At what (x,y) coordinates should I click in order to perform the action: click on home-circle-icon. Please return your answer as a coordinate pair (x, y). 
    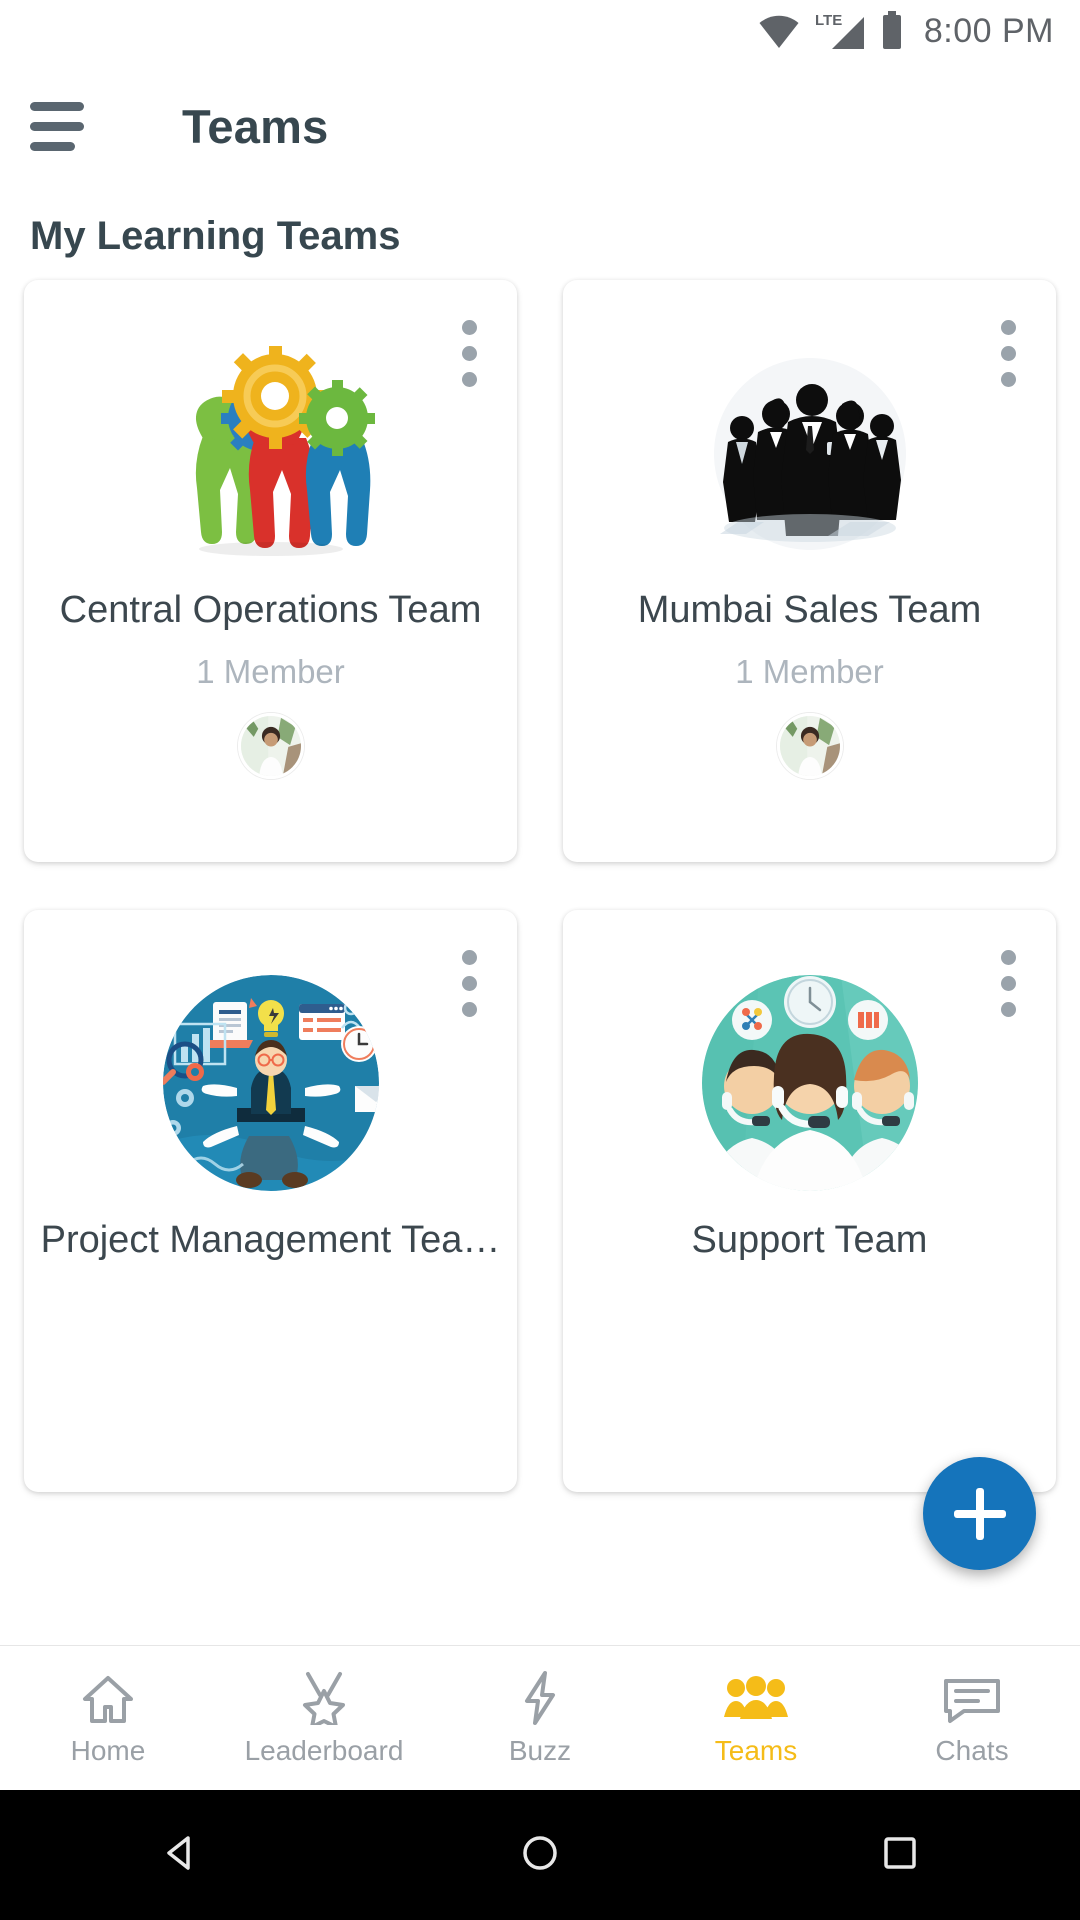
    Looking at the image, I should click on (540, 1855).